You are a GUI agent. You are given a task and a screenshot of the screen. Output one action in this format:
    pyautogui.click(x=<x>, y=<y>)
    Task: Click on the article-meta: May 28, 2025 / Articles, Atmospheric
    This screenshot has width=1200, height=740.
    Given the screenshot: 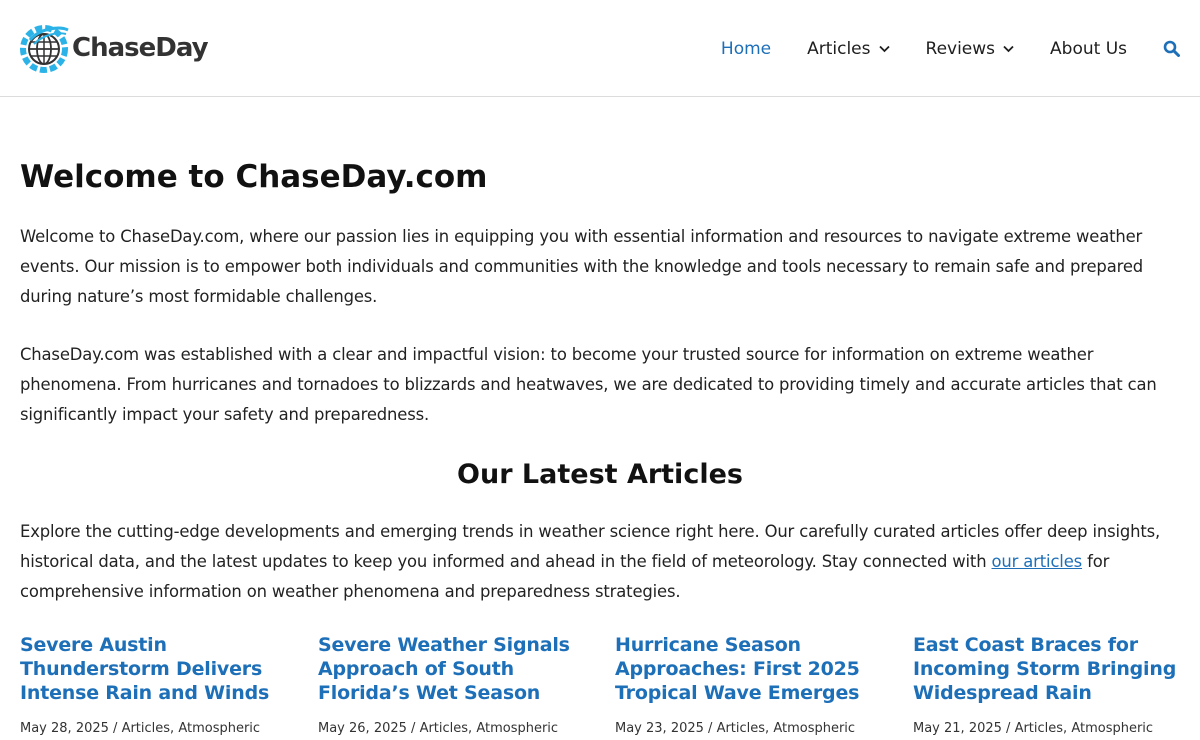 What is the action you would take?
    pyautogui.click(x=140, y=728)
    